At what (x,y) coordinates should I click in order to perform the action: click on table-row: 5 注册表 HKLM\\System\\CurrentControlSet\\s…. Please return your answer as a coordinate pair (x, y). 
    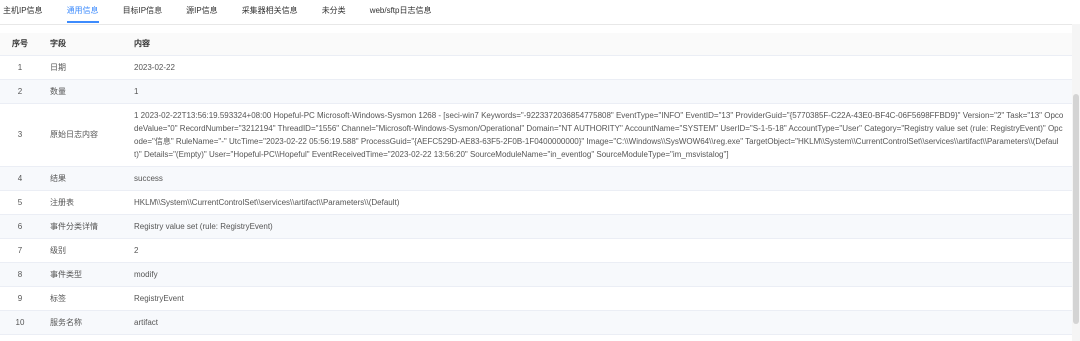
    Looking at the image, I should click on (536, 202).